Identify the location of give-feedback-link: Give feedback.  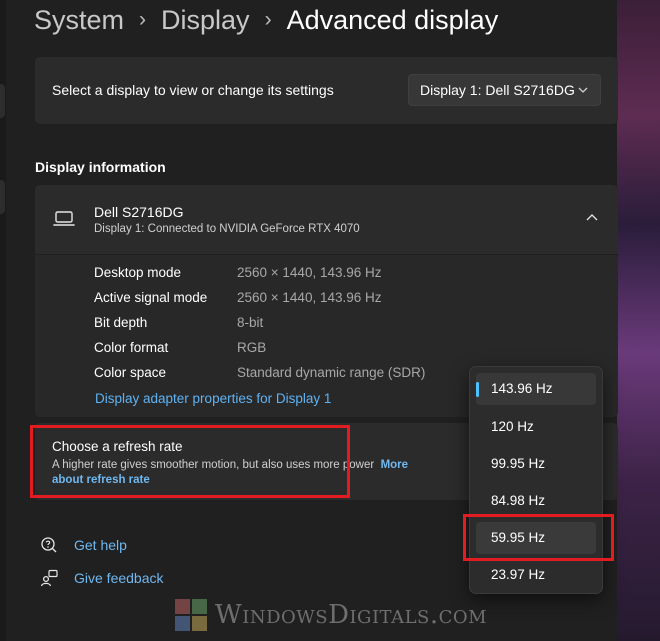
(119, 578).